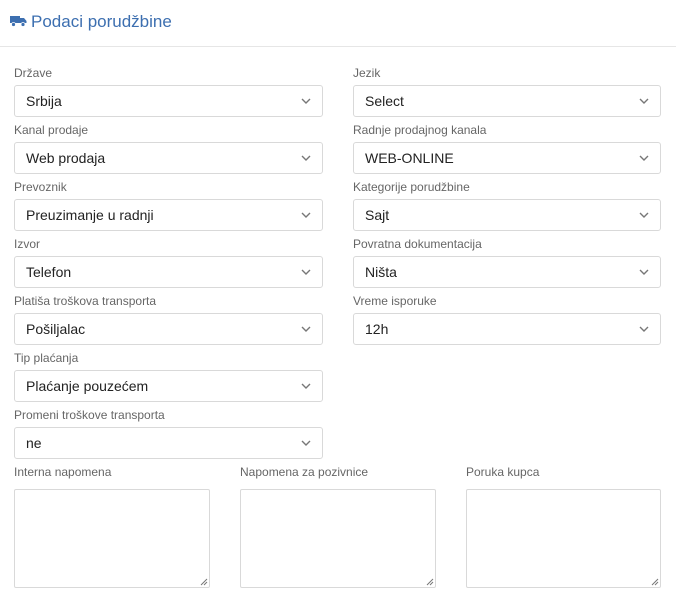  I want to click on field-drzave: Države Srbija, so click(168, 91).